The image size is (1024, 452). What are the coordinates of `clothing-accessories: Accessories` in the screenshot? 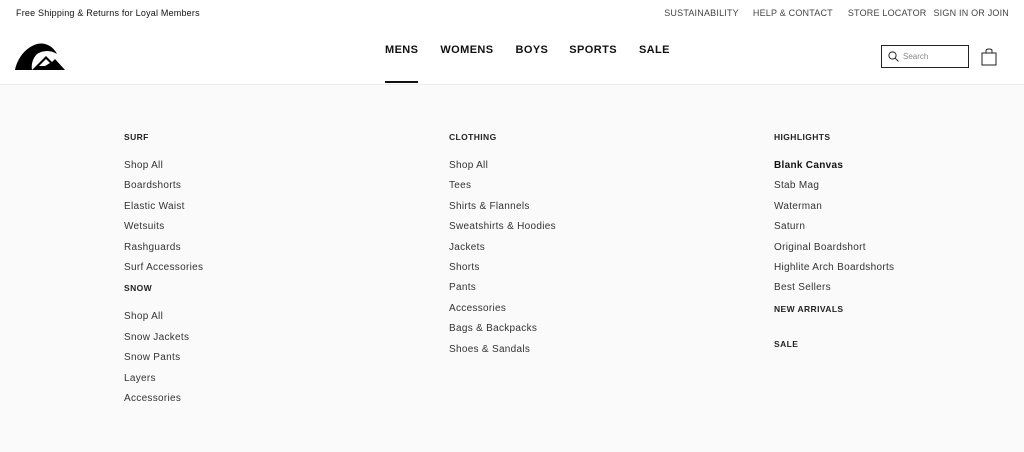 It's located at (502, 312).